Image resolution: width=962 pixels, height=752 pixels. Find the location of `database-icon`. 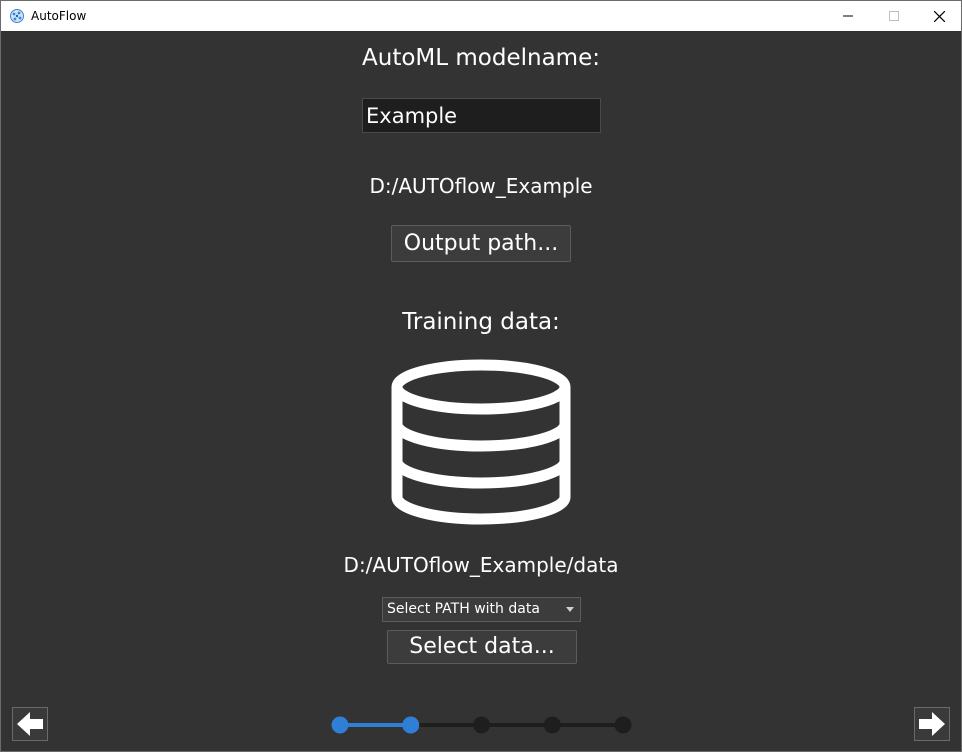

database-icon is located at coordinates (481, 442).